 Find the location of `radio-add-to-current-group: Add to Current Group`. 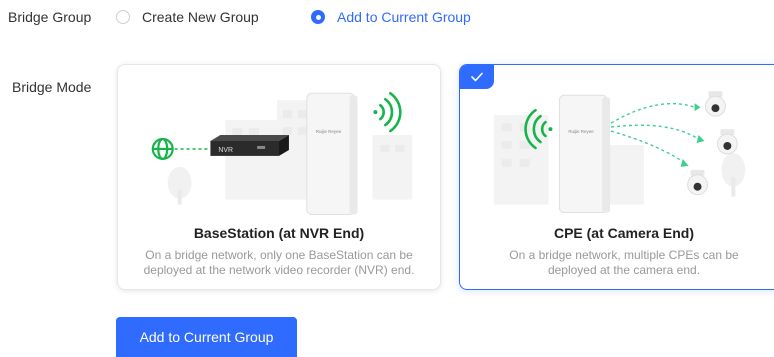

radio-add-to-current-group: Add to Current Group is located at coordinates (391, 17).